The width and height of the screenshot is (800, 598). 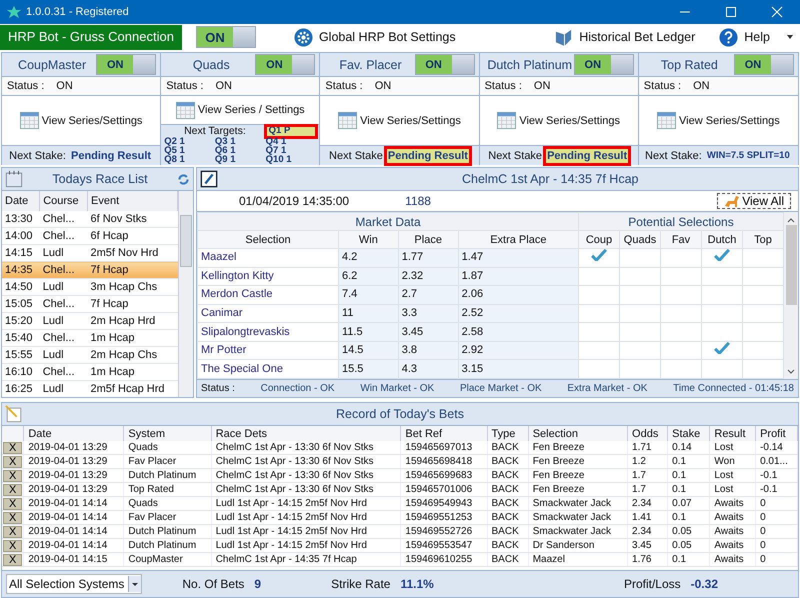 What do you see at coordinates (168, 433) in the screenshot?
I see `column-header: System` at bounding box center [168, 433].